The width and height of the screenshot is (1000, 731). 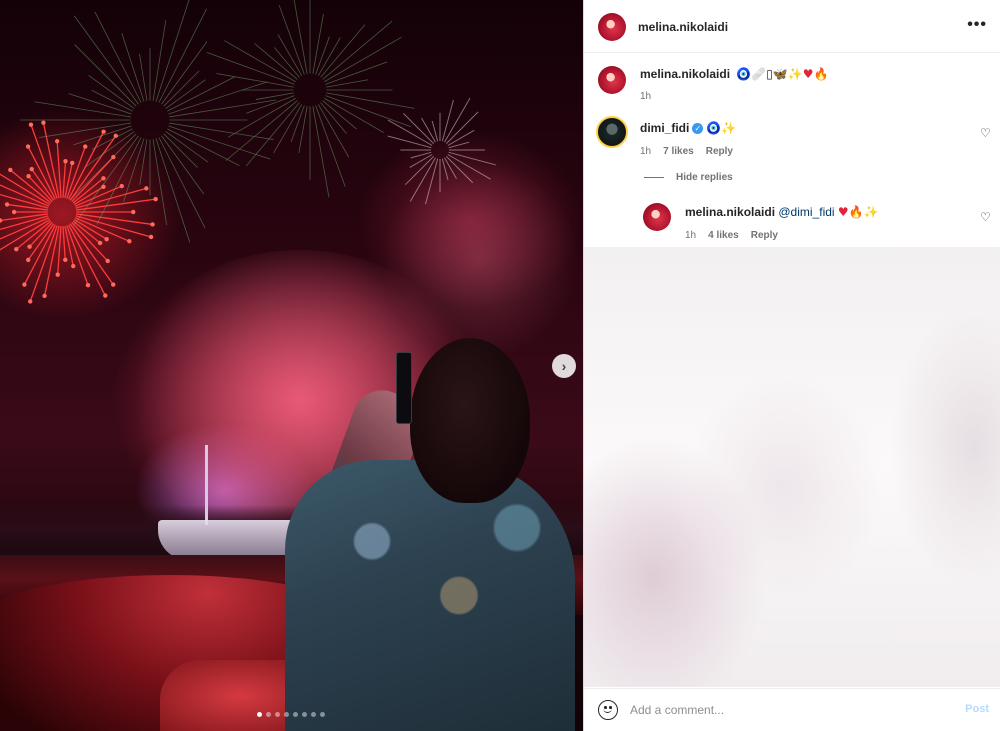 I want to click on next-image-button: ›, so click(x=564, y=366).